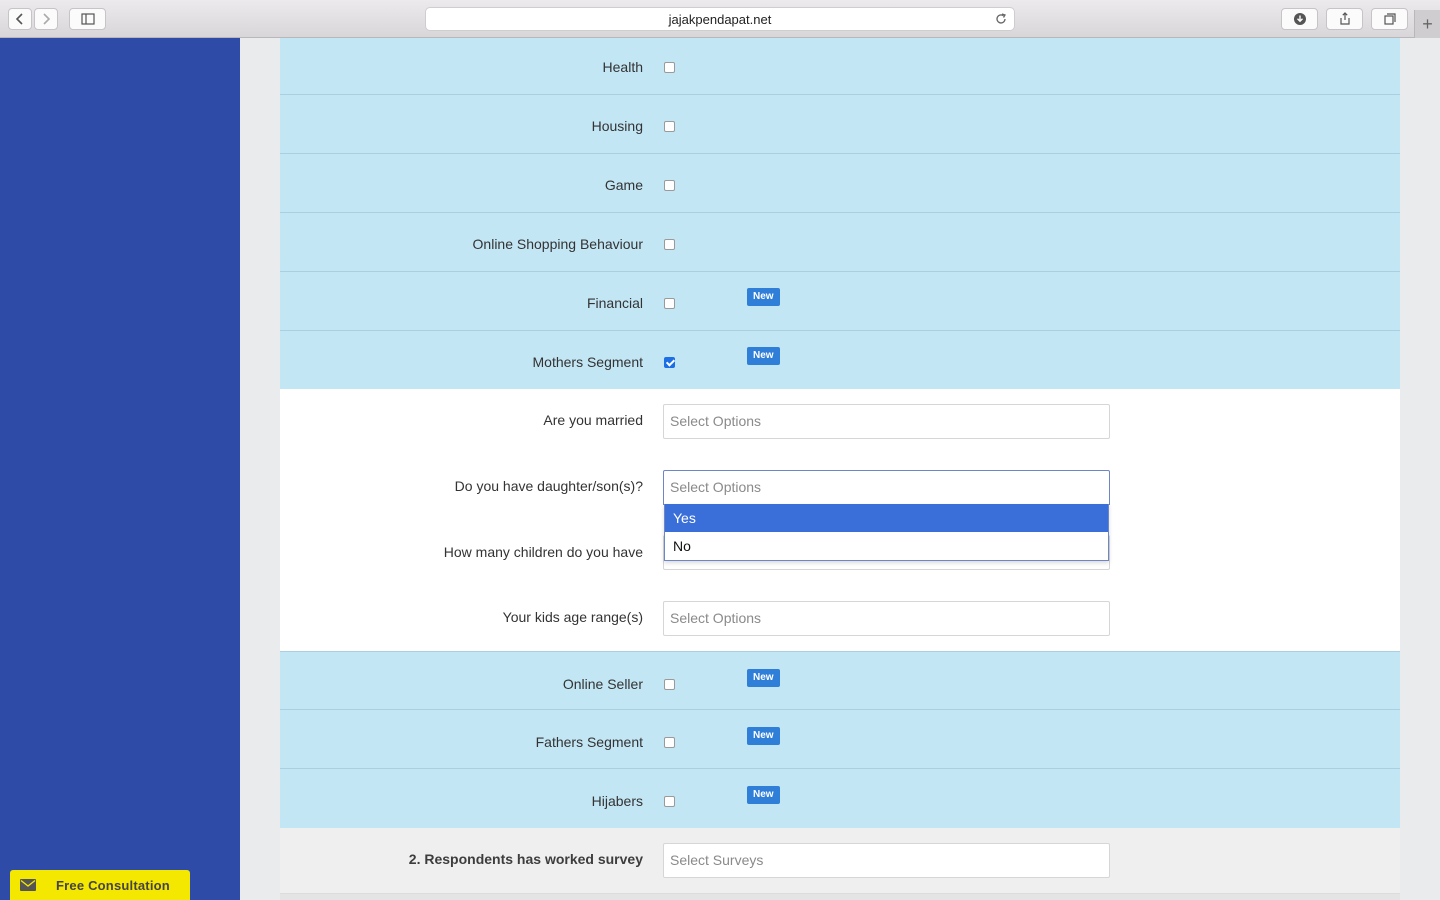 This screenshot has width=1440, height=900. Describe the element at coordinates (886, 487) in the screenshot. I see `children-select: Select Options` at that location.